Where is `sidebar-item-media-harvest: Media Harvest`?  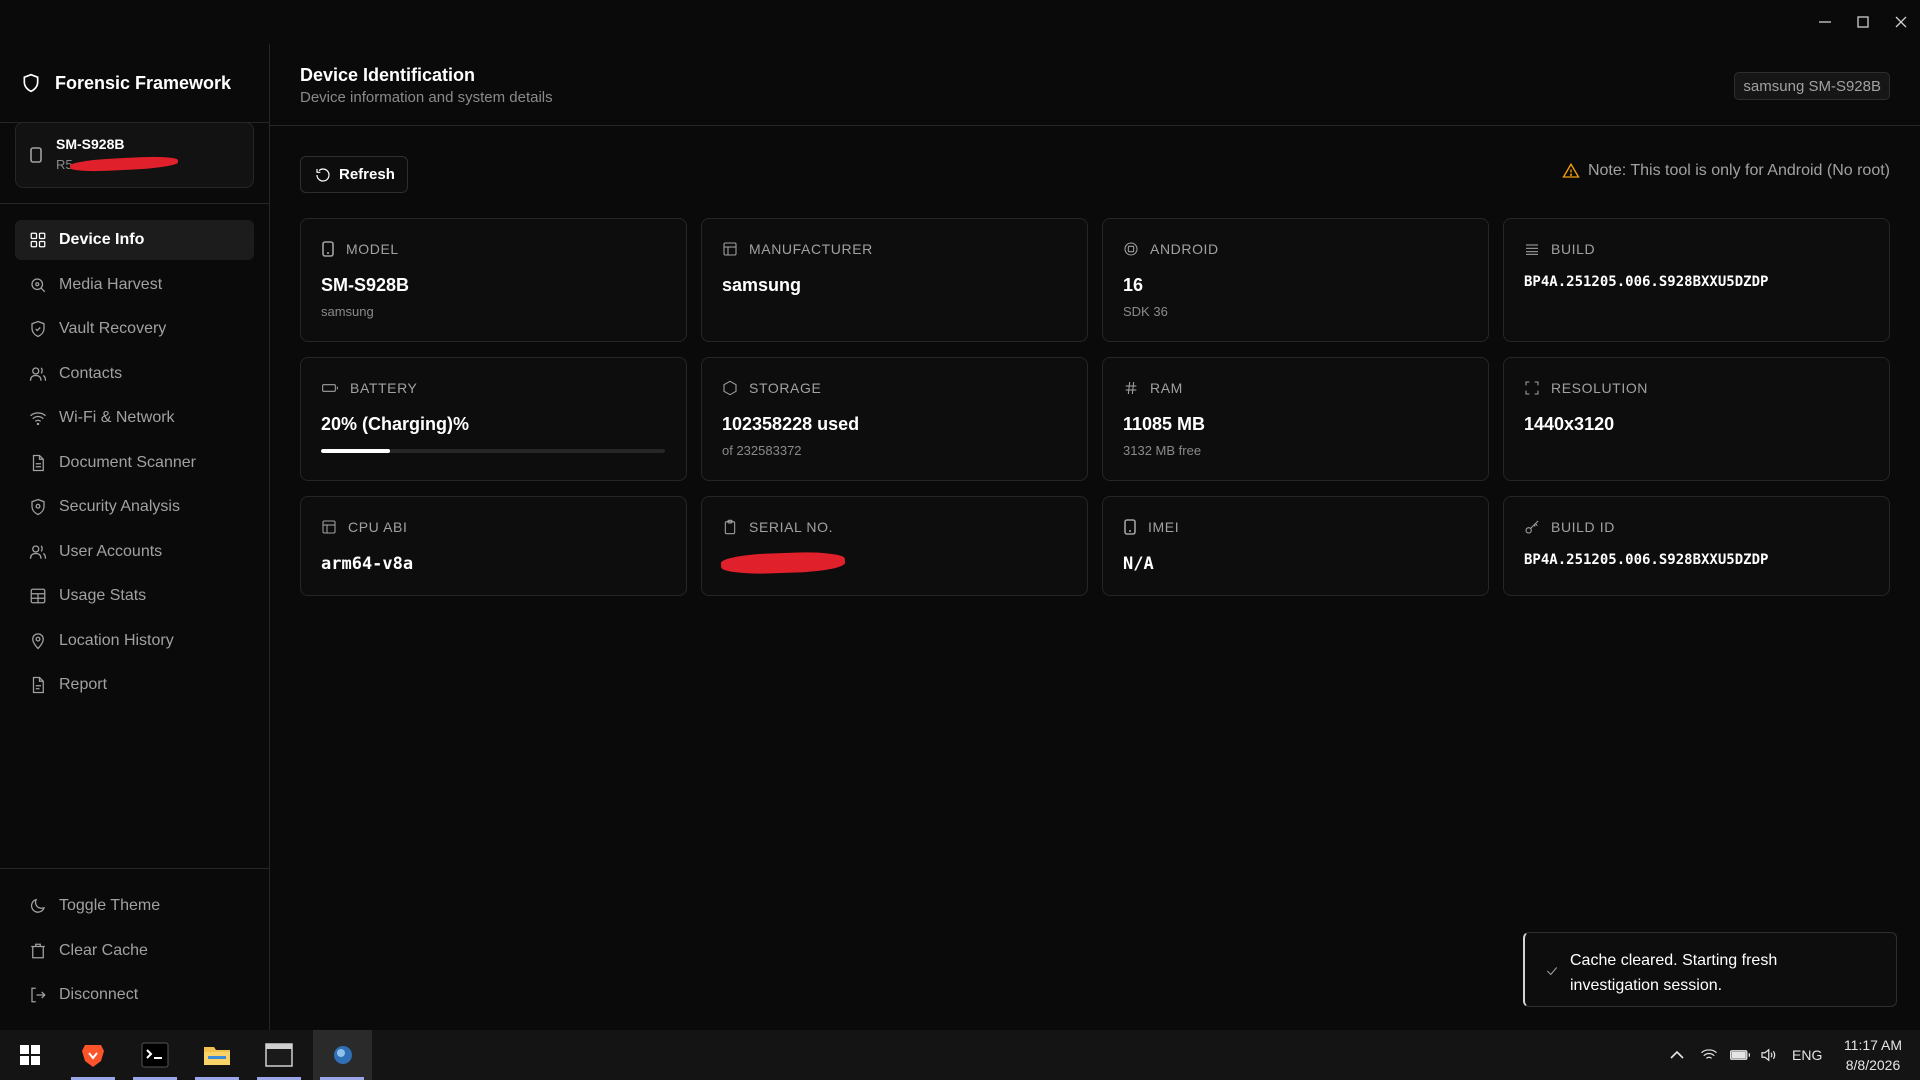
sidebar-item-media-harvest: Media Harvest is located at coordinates (134, 285).